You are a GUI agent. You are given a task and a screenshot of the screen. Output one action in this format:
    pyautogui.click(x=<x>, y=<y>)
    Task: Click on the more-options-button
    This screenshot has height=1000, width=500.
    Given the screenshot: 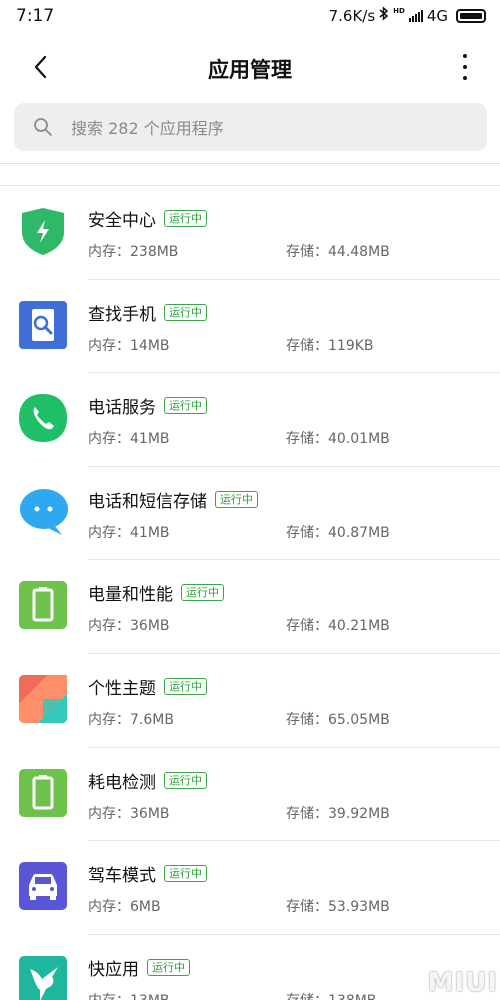 What is the action you would take?
    pyautogui.click(x=465, y=67)
    